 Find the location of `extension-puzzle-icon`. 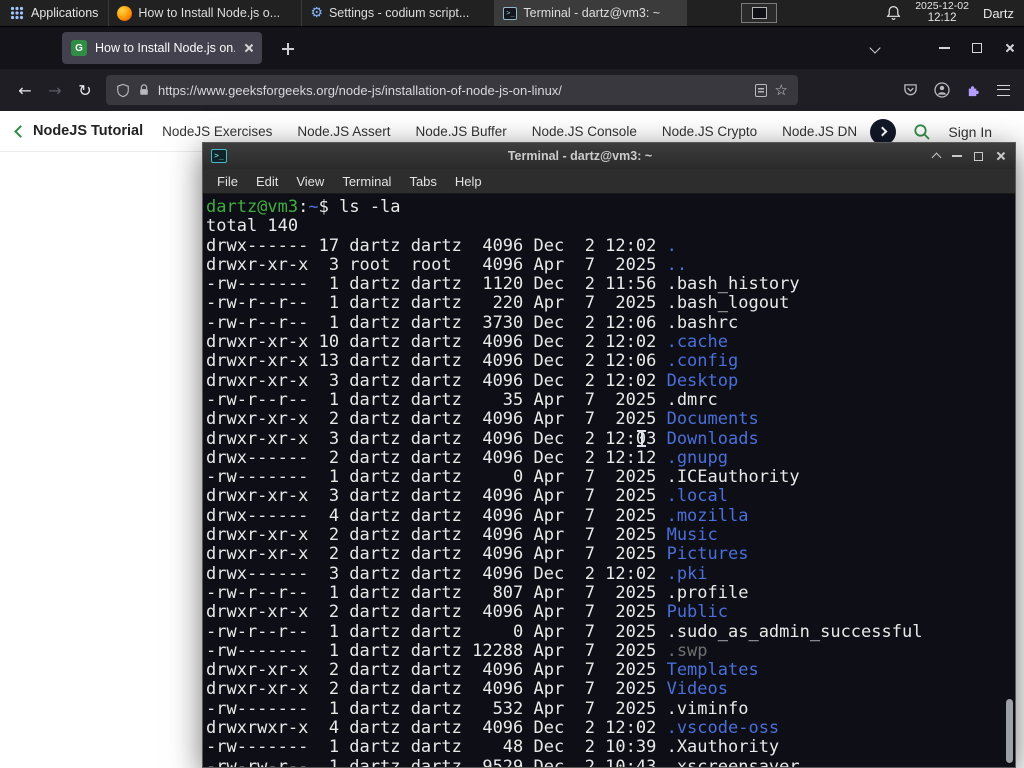

extension-puzzle-icon is located at coordinates (973, 90).